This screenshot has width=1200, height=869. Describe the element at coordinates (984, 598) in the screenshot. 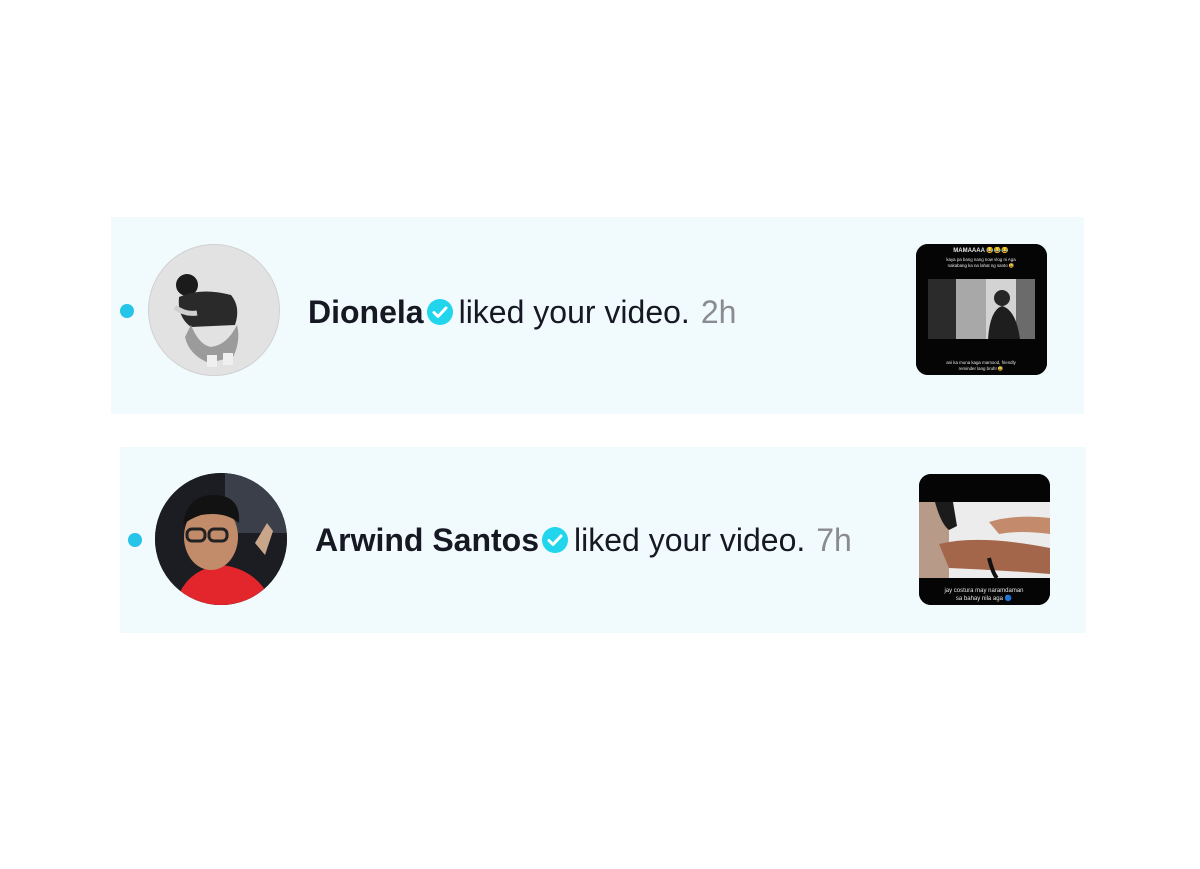

I see `thumb-caption: sa bahay nila aga 🔵` at that location.